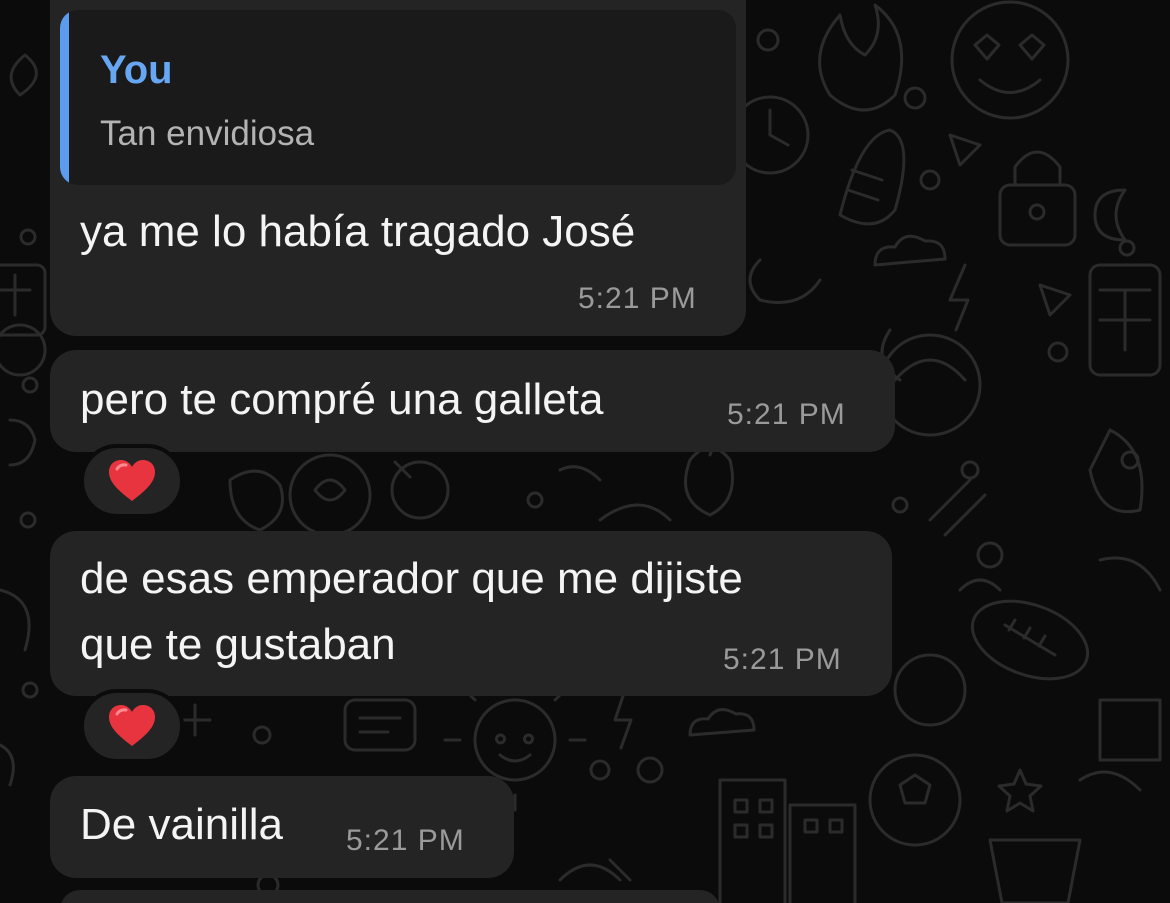 This screenshot has height=903, width=1170. I want to click on quoted-author: You, so click(136, 70).